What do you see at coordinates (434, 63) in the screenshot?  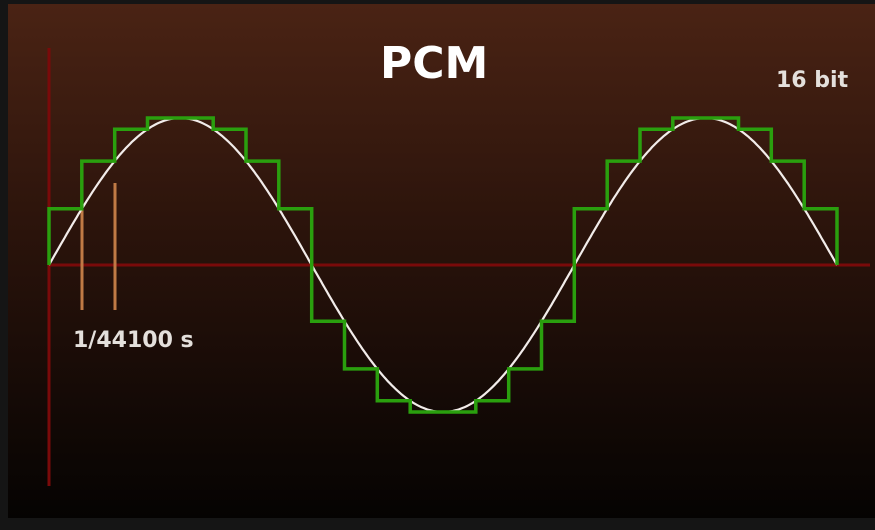 I see `diagram-title: PCM` at bounding box center [434, 63].